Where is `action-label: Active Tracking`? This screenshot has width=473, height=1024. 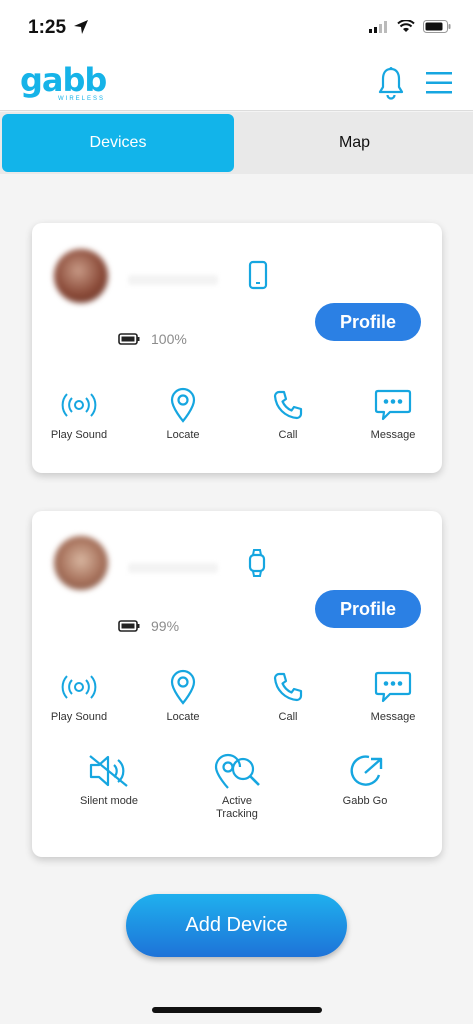
action-label: Active Tracking is located at coordinates (237, 807).